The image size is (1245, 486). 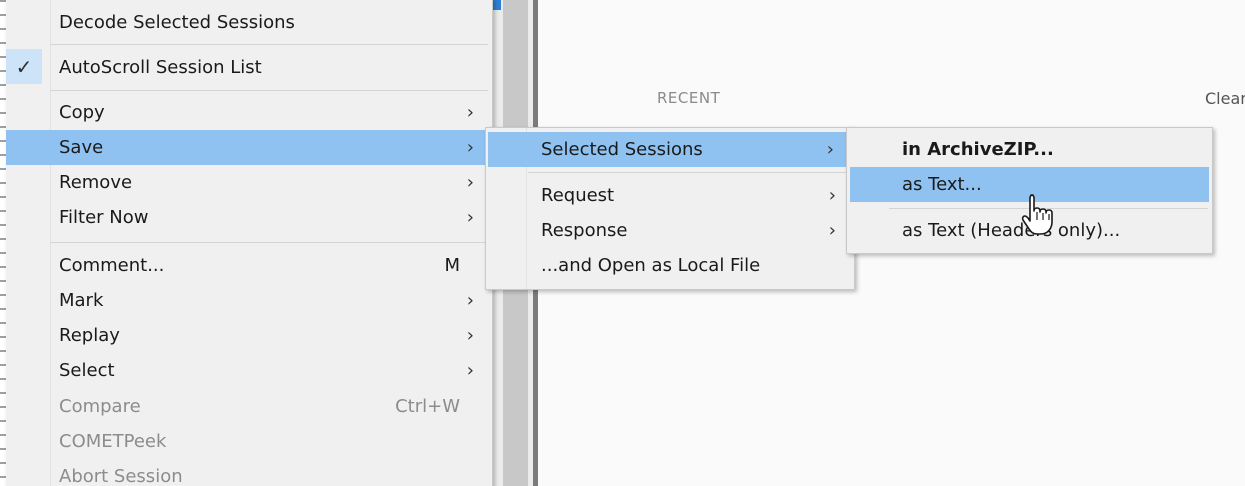 I want to click on menu-item-response: Response ›, so click(x=670, y=230).